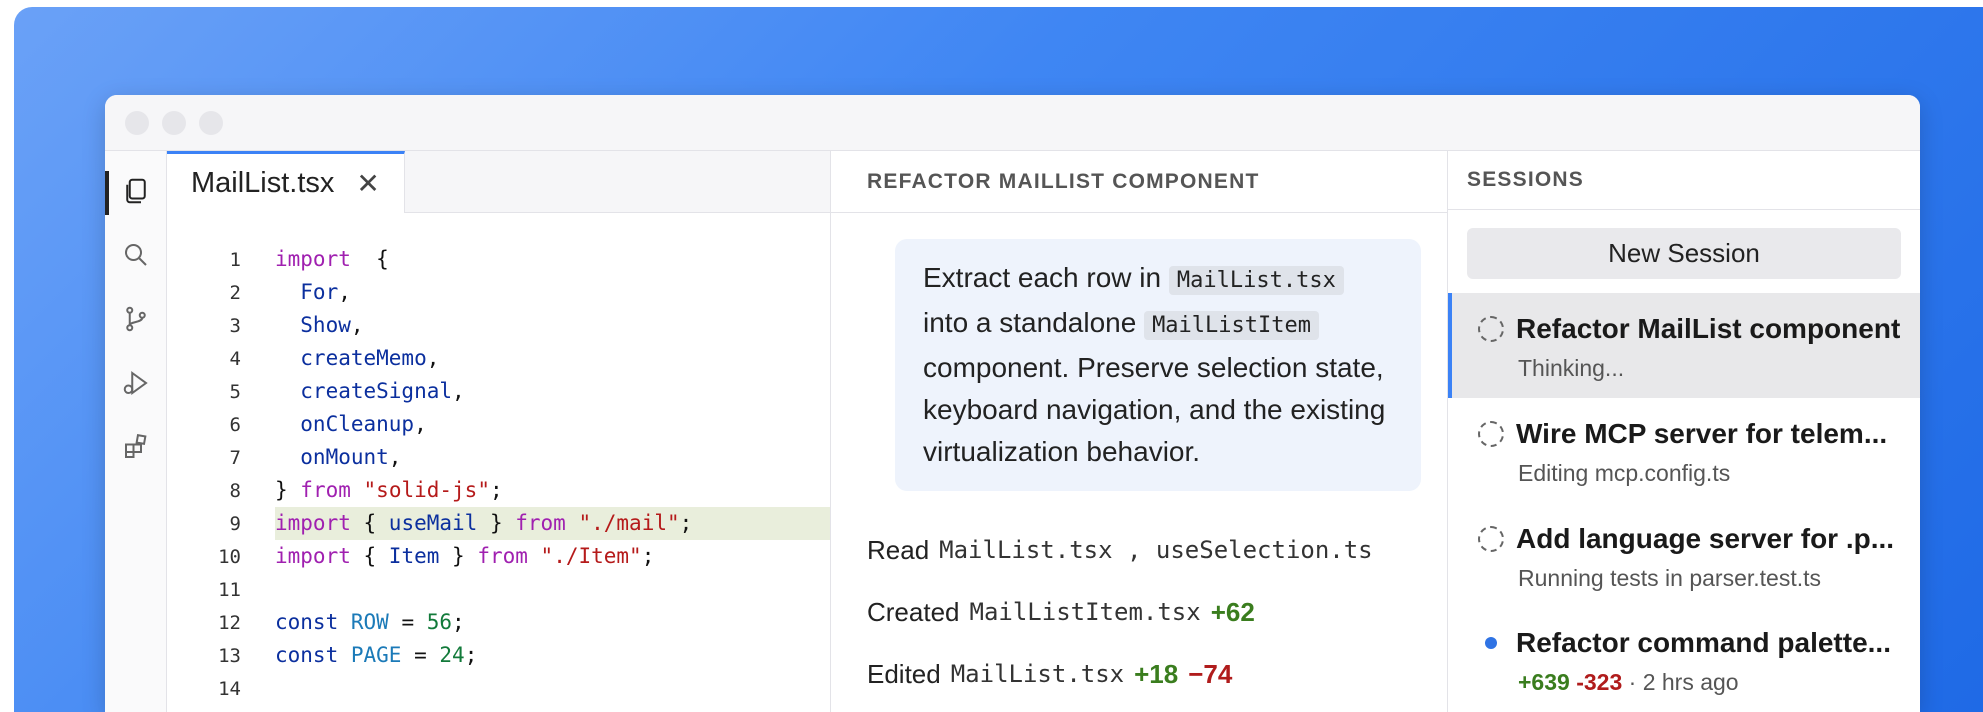 The width and height of the screenshot is (1983, 712). What do you see at coordinates (1684, 181) in the screenshot?
I see `sessions-title: SESSIONS` at bounding box center [1684, 181].